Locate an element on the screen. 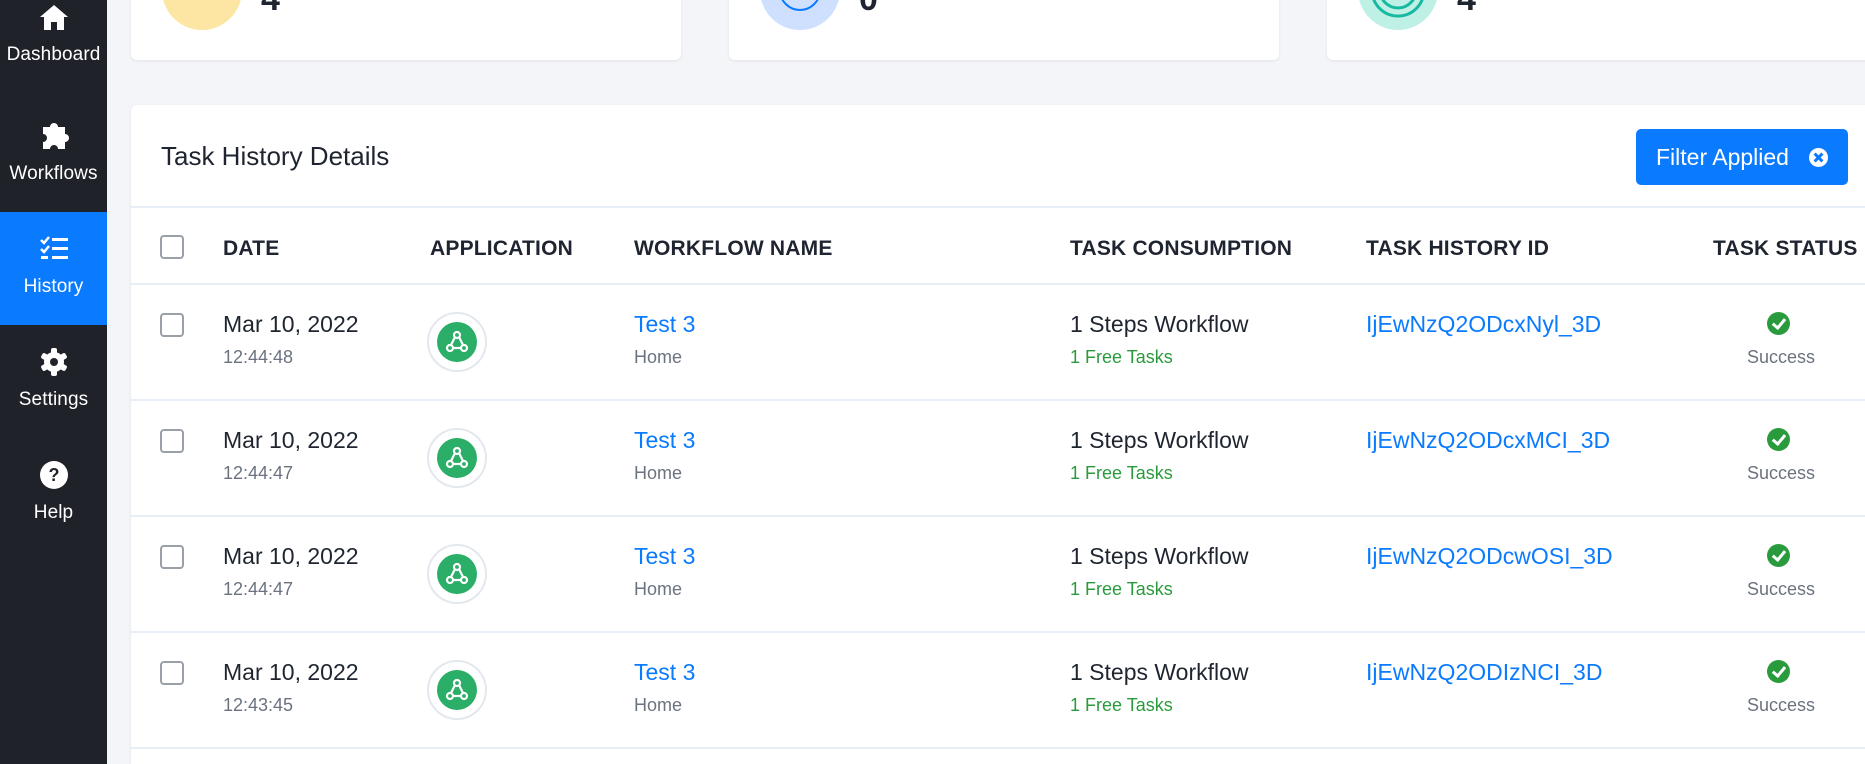  column-header-date: DATE is located at coordinates (251, 249).